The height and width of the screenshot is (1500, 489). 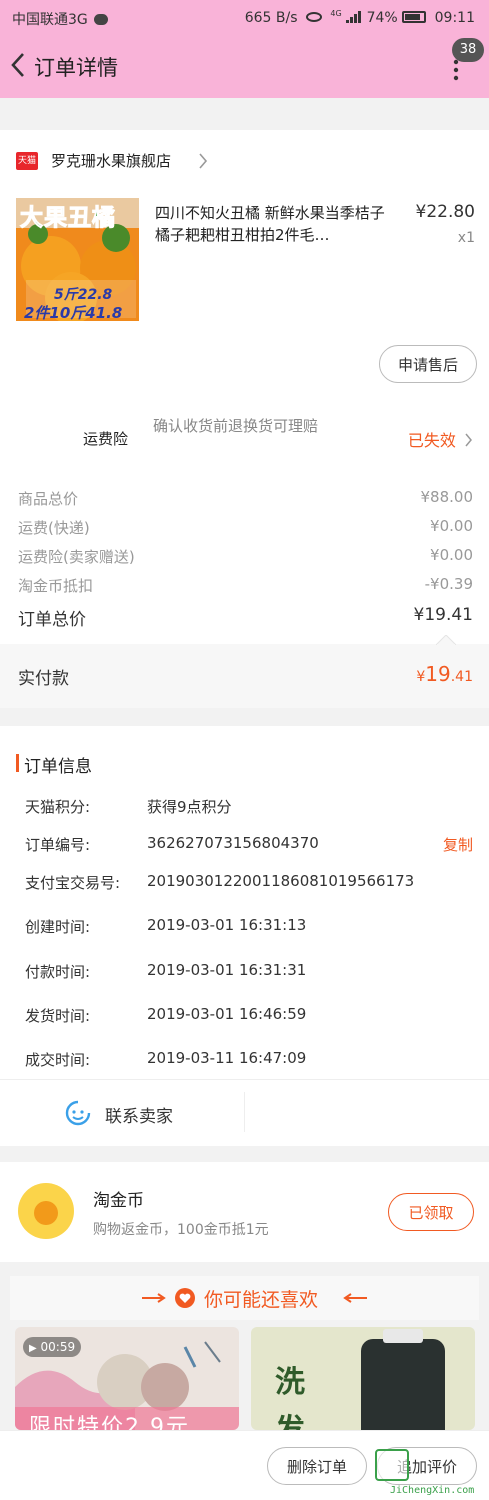 I want to click on arrow-right-decoration, so click(x=355, y=1298).